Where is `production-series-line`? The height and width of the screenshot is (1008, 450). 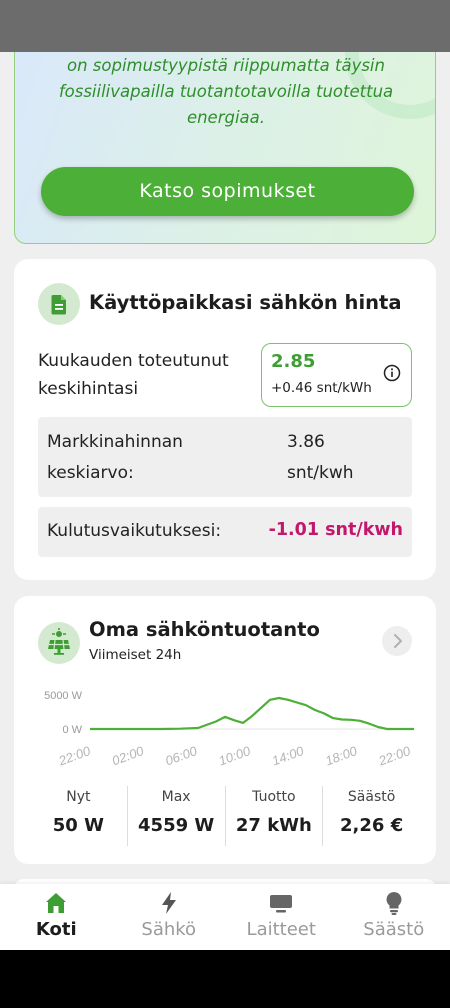 production-series-line is located at coordinates (252, 713).